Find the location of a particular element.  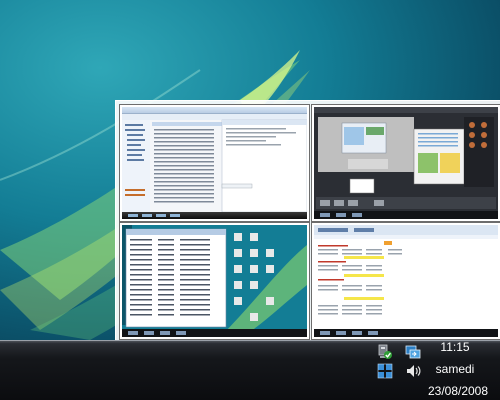

spreadsheet-content is located at coordinates (406, 281).